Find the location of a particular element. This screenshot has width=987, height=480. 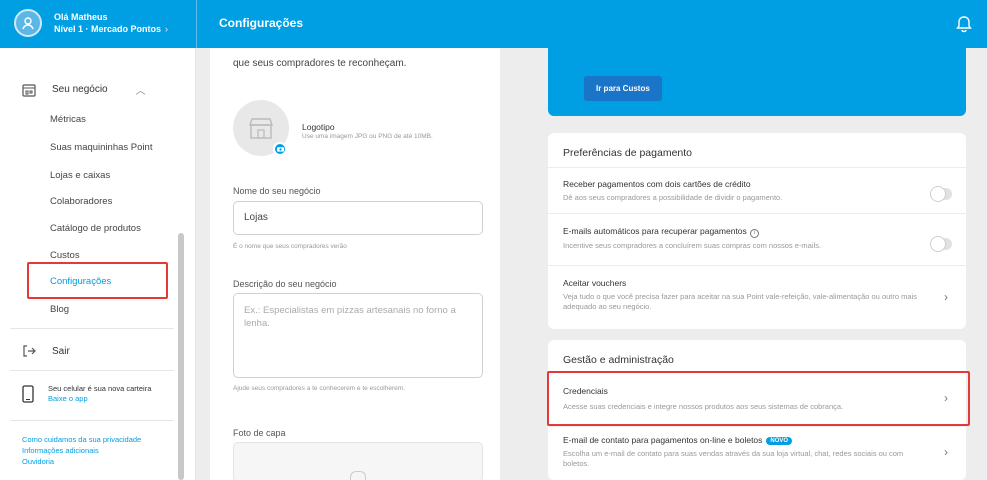

privacy-link: Como cuidamos da sua privacidade is located at coordinates (81, 439).